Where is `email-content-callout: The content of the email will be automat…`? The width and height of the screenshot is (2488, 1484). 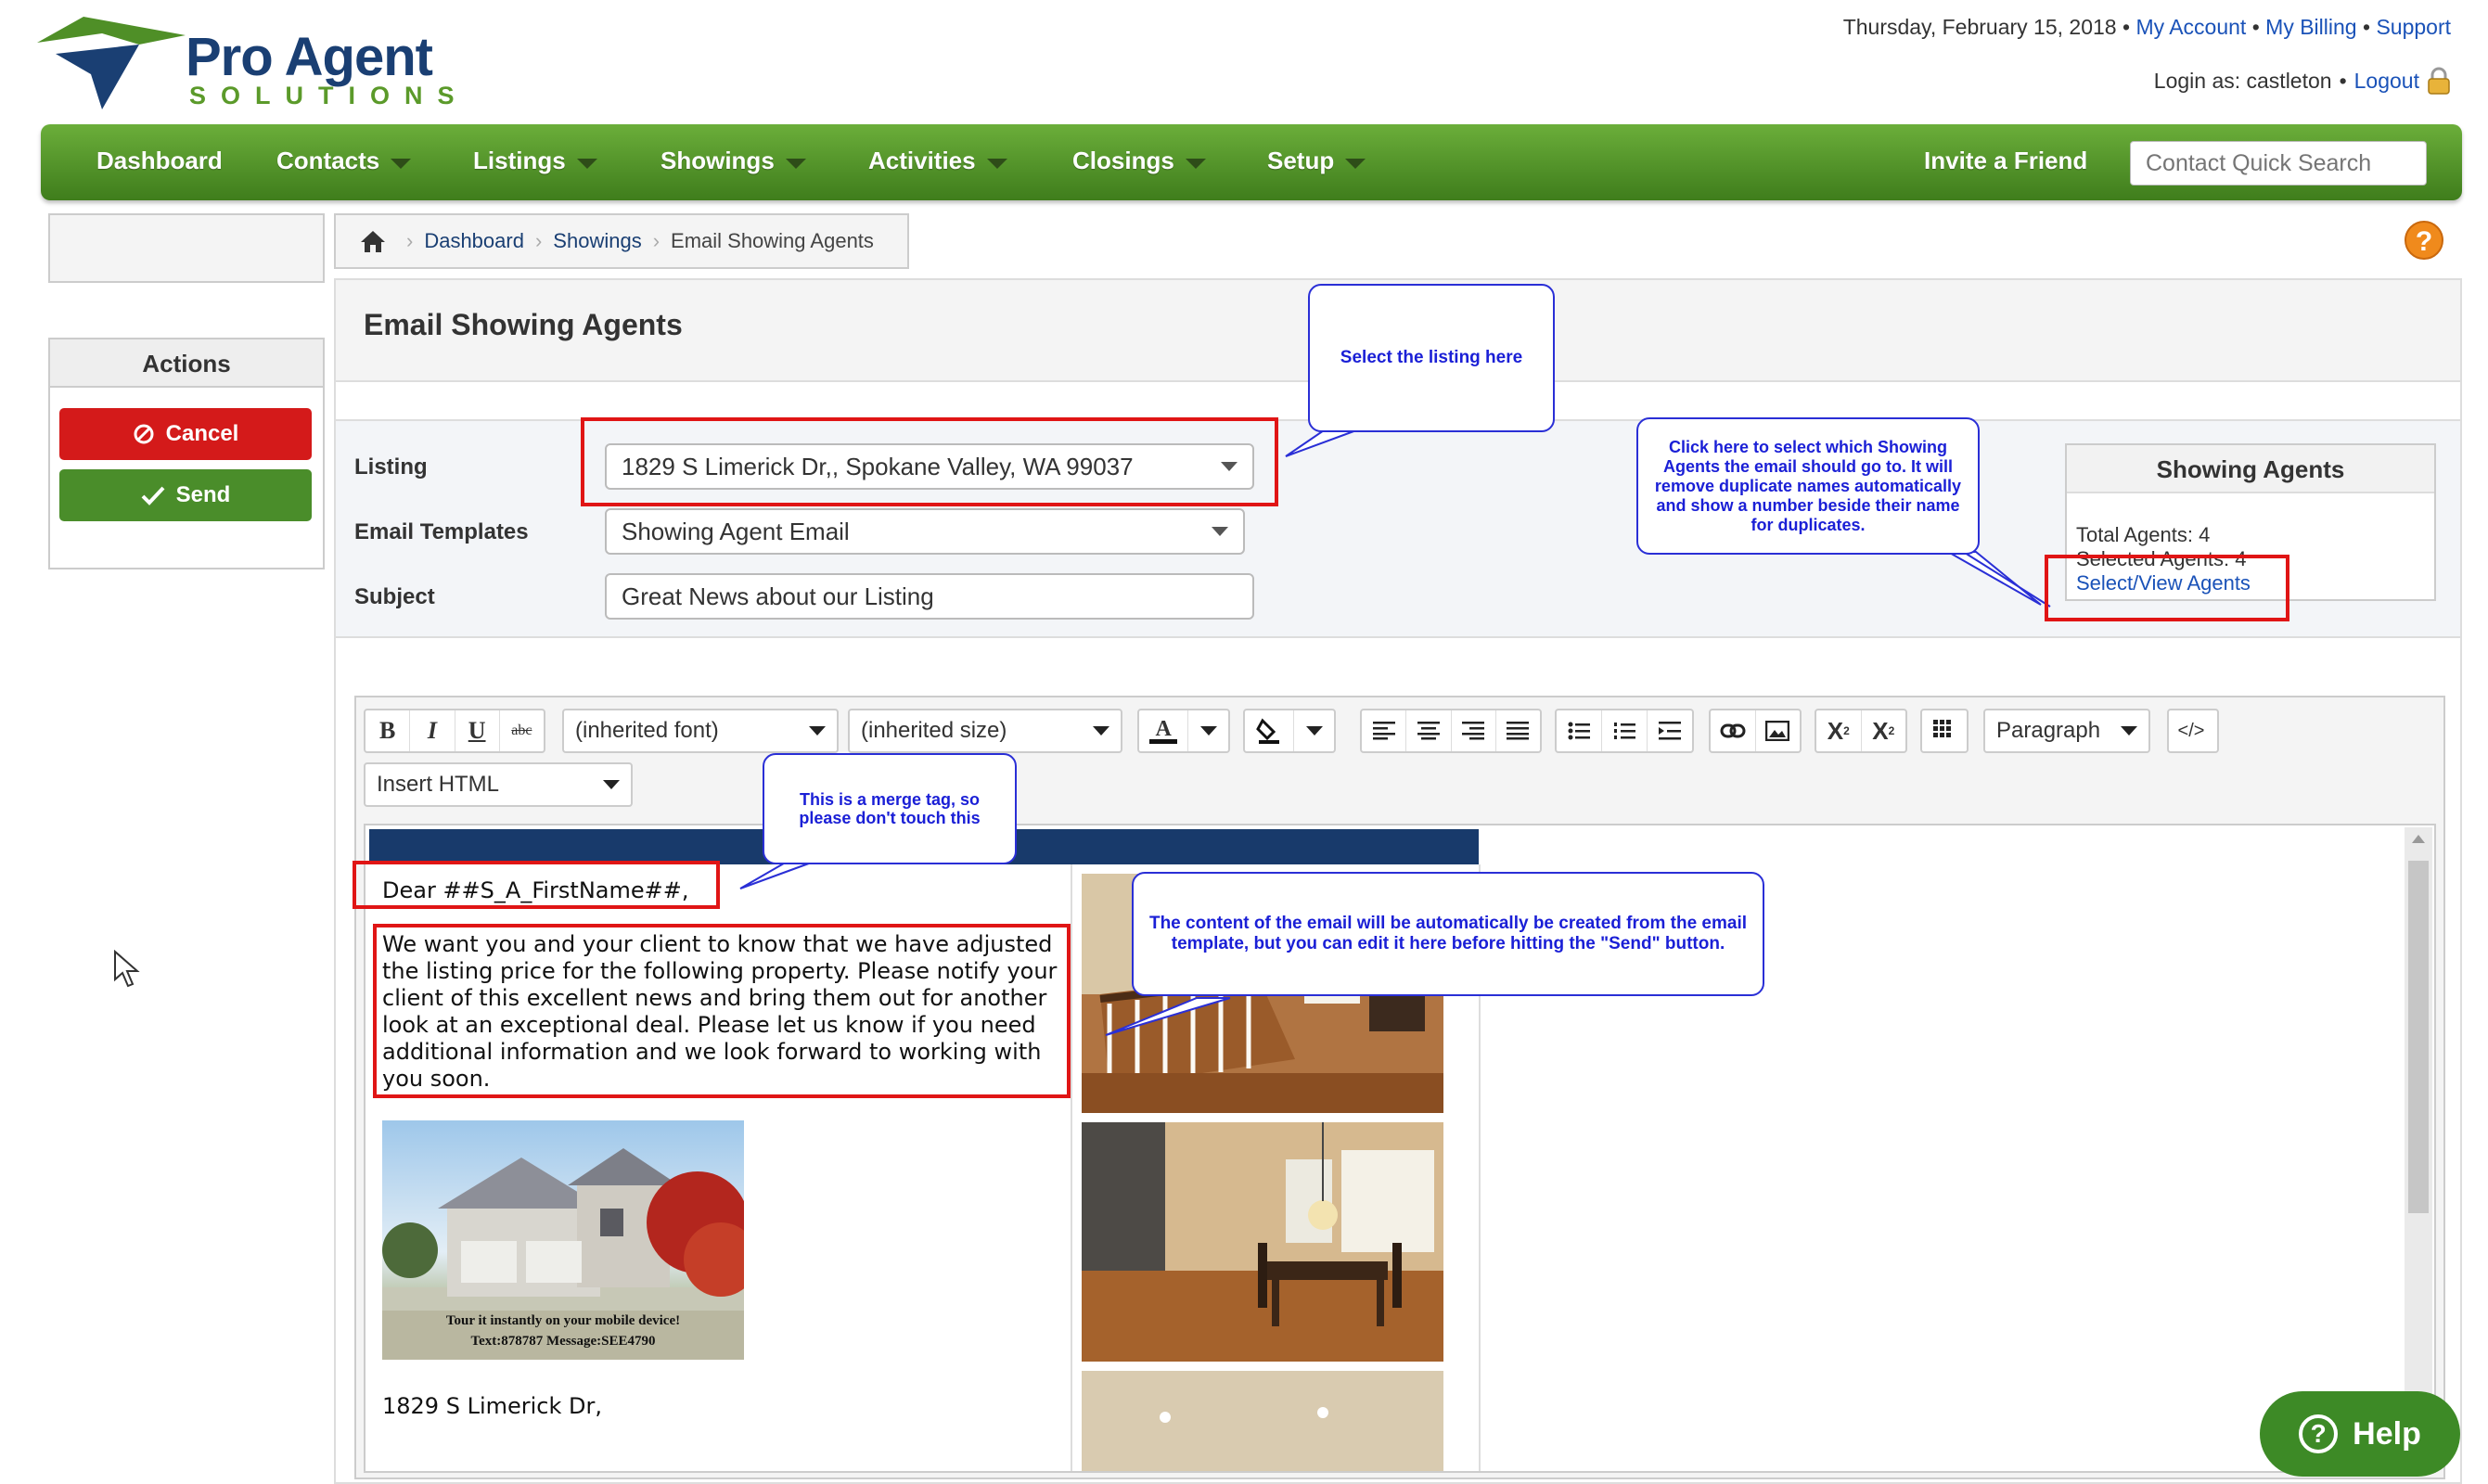 email-content-callout: The content of the email will be automat… is located at coordinates (1448, 934).